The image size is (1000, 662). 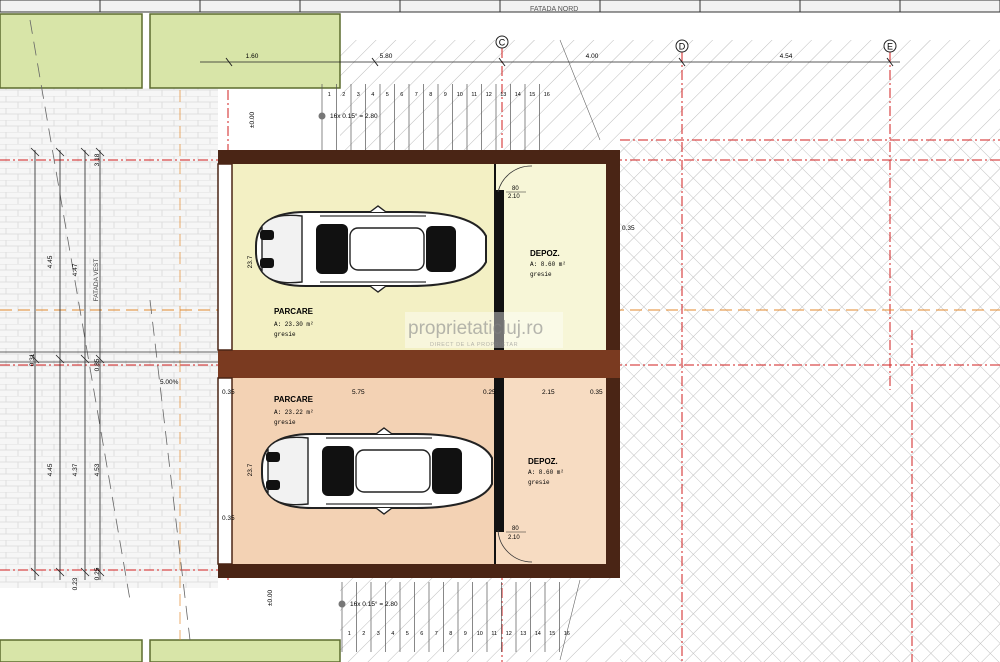 What do you see at coordinates (514, 538) in the screenshot?
I see `door-bottom-height: 2.10` at bounding box center [514, 538].